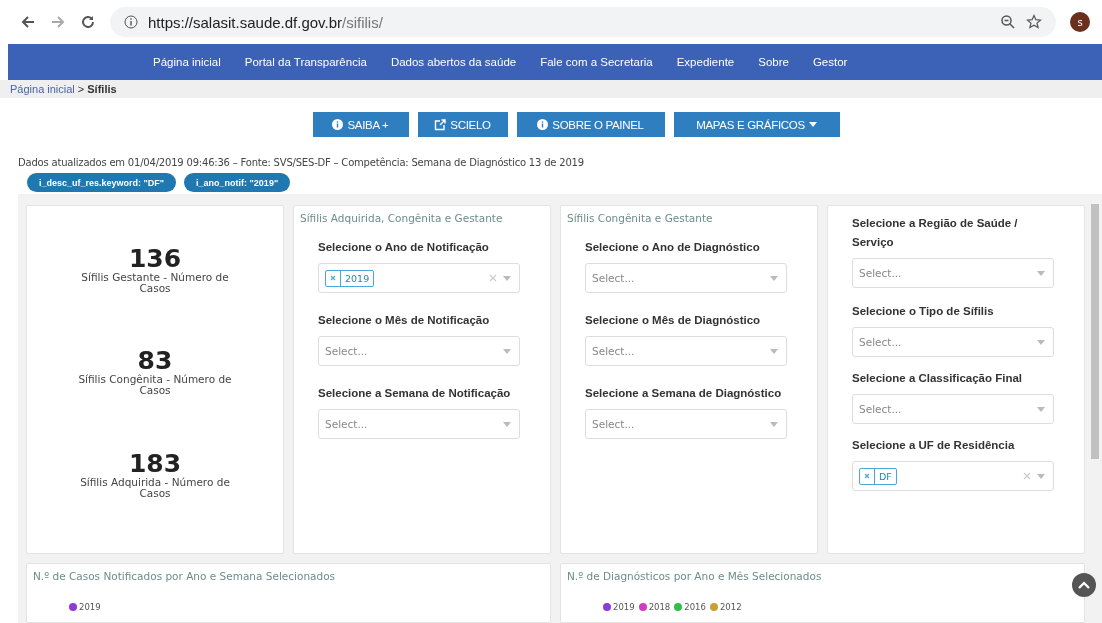 The width and height of the screenshot is (1102, 623). I want to click on metric-value: 183, so click(155, 463).